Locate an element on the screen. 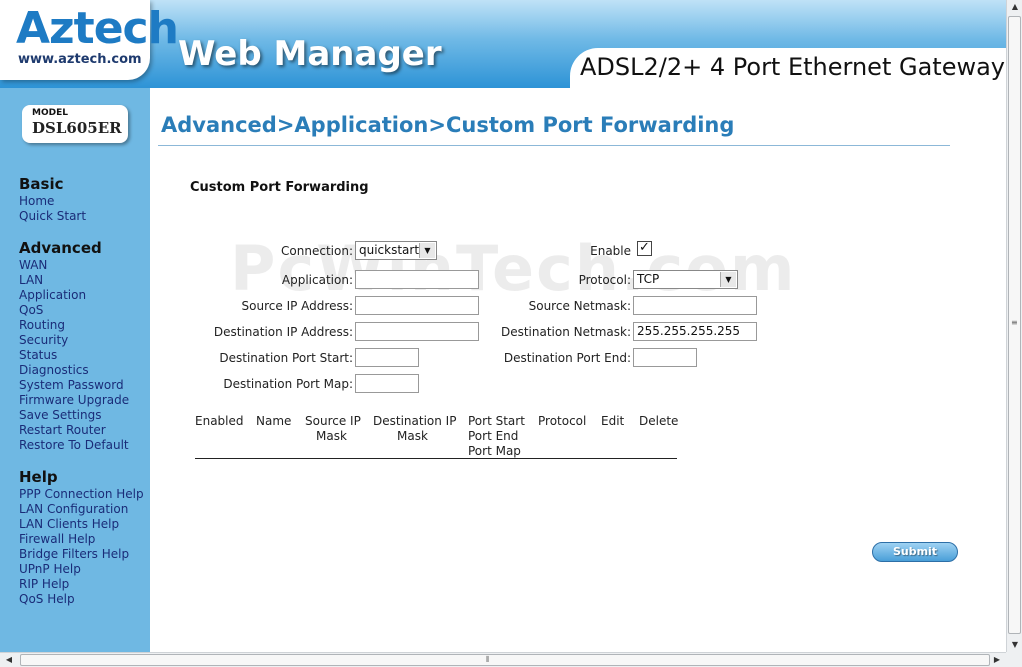 The width and height of the screenshot is (1022, 667). col-name: Name is located at coordinates (274, 421).